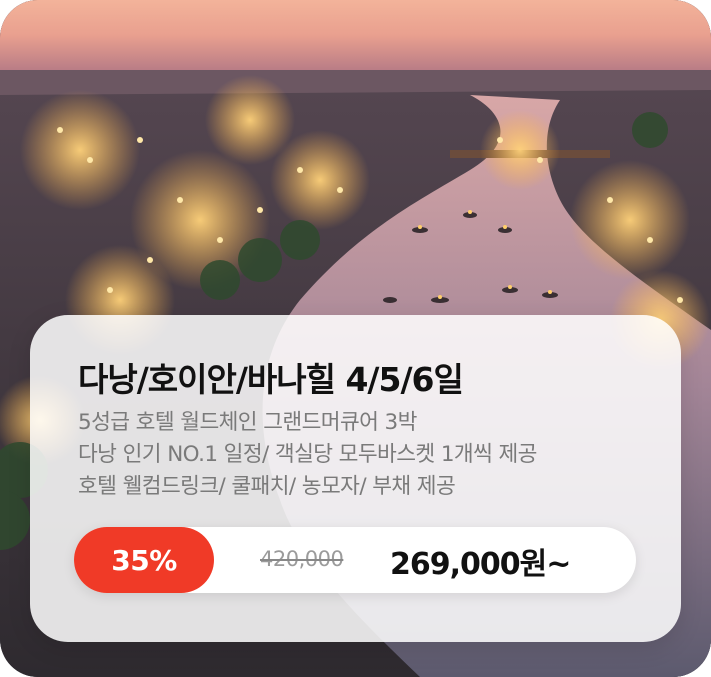  What do you see at coordinates (271, 379) in the screenshot?
I see `product-title: 다낭/호이안/바나힐 4/5/6일` at bounding box center [271, 379].